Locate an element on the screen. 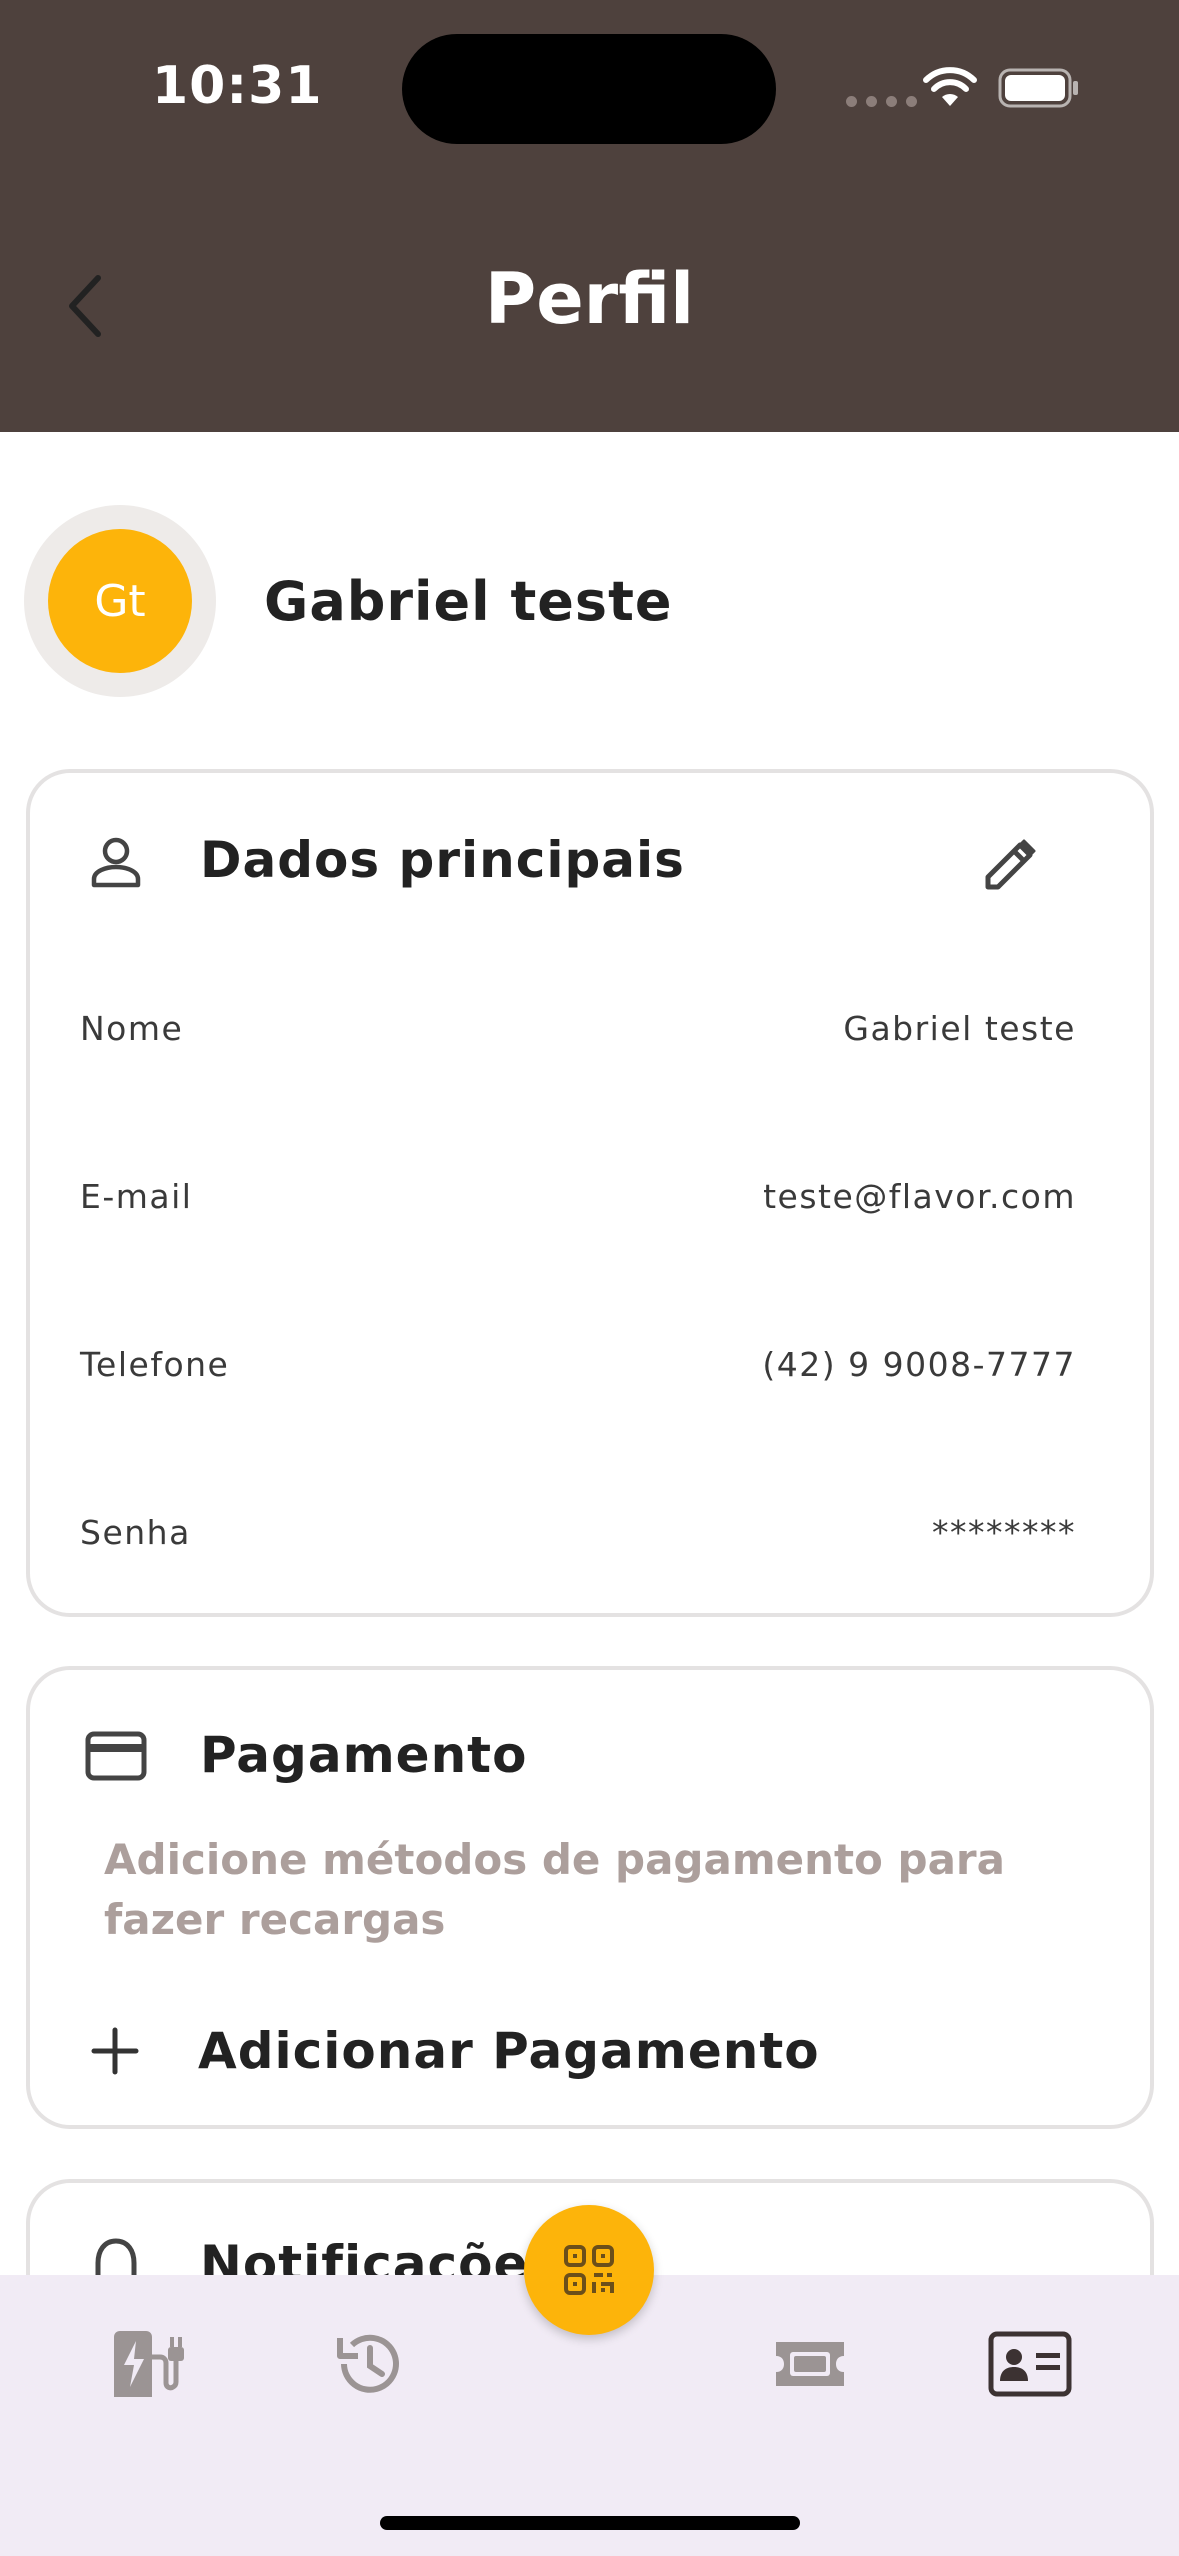  pencil-icon is located at coordinates (1010, 864).